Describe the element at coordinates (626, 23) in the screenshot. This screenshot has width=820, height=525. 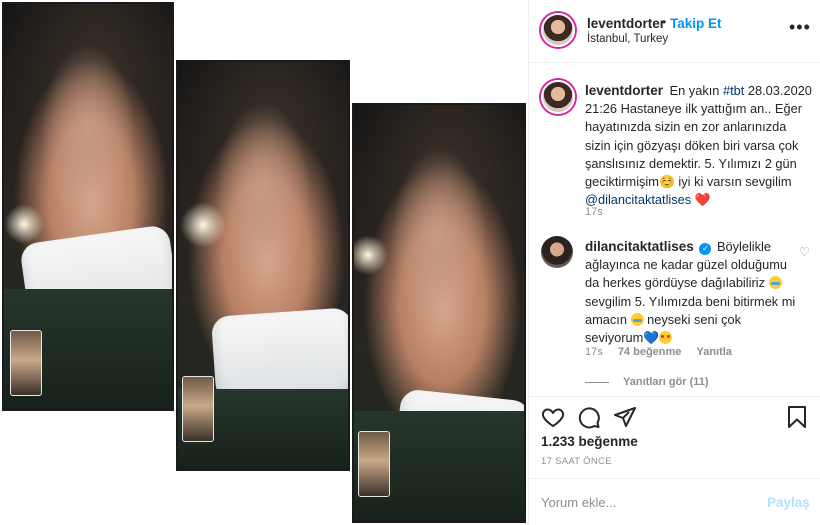
I see `author-username: leventdorter` at that location.